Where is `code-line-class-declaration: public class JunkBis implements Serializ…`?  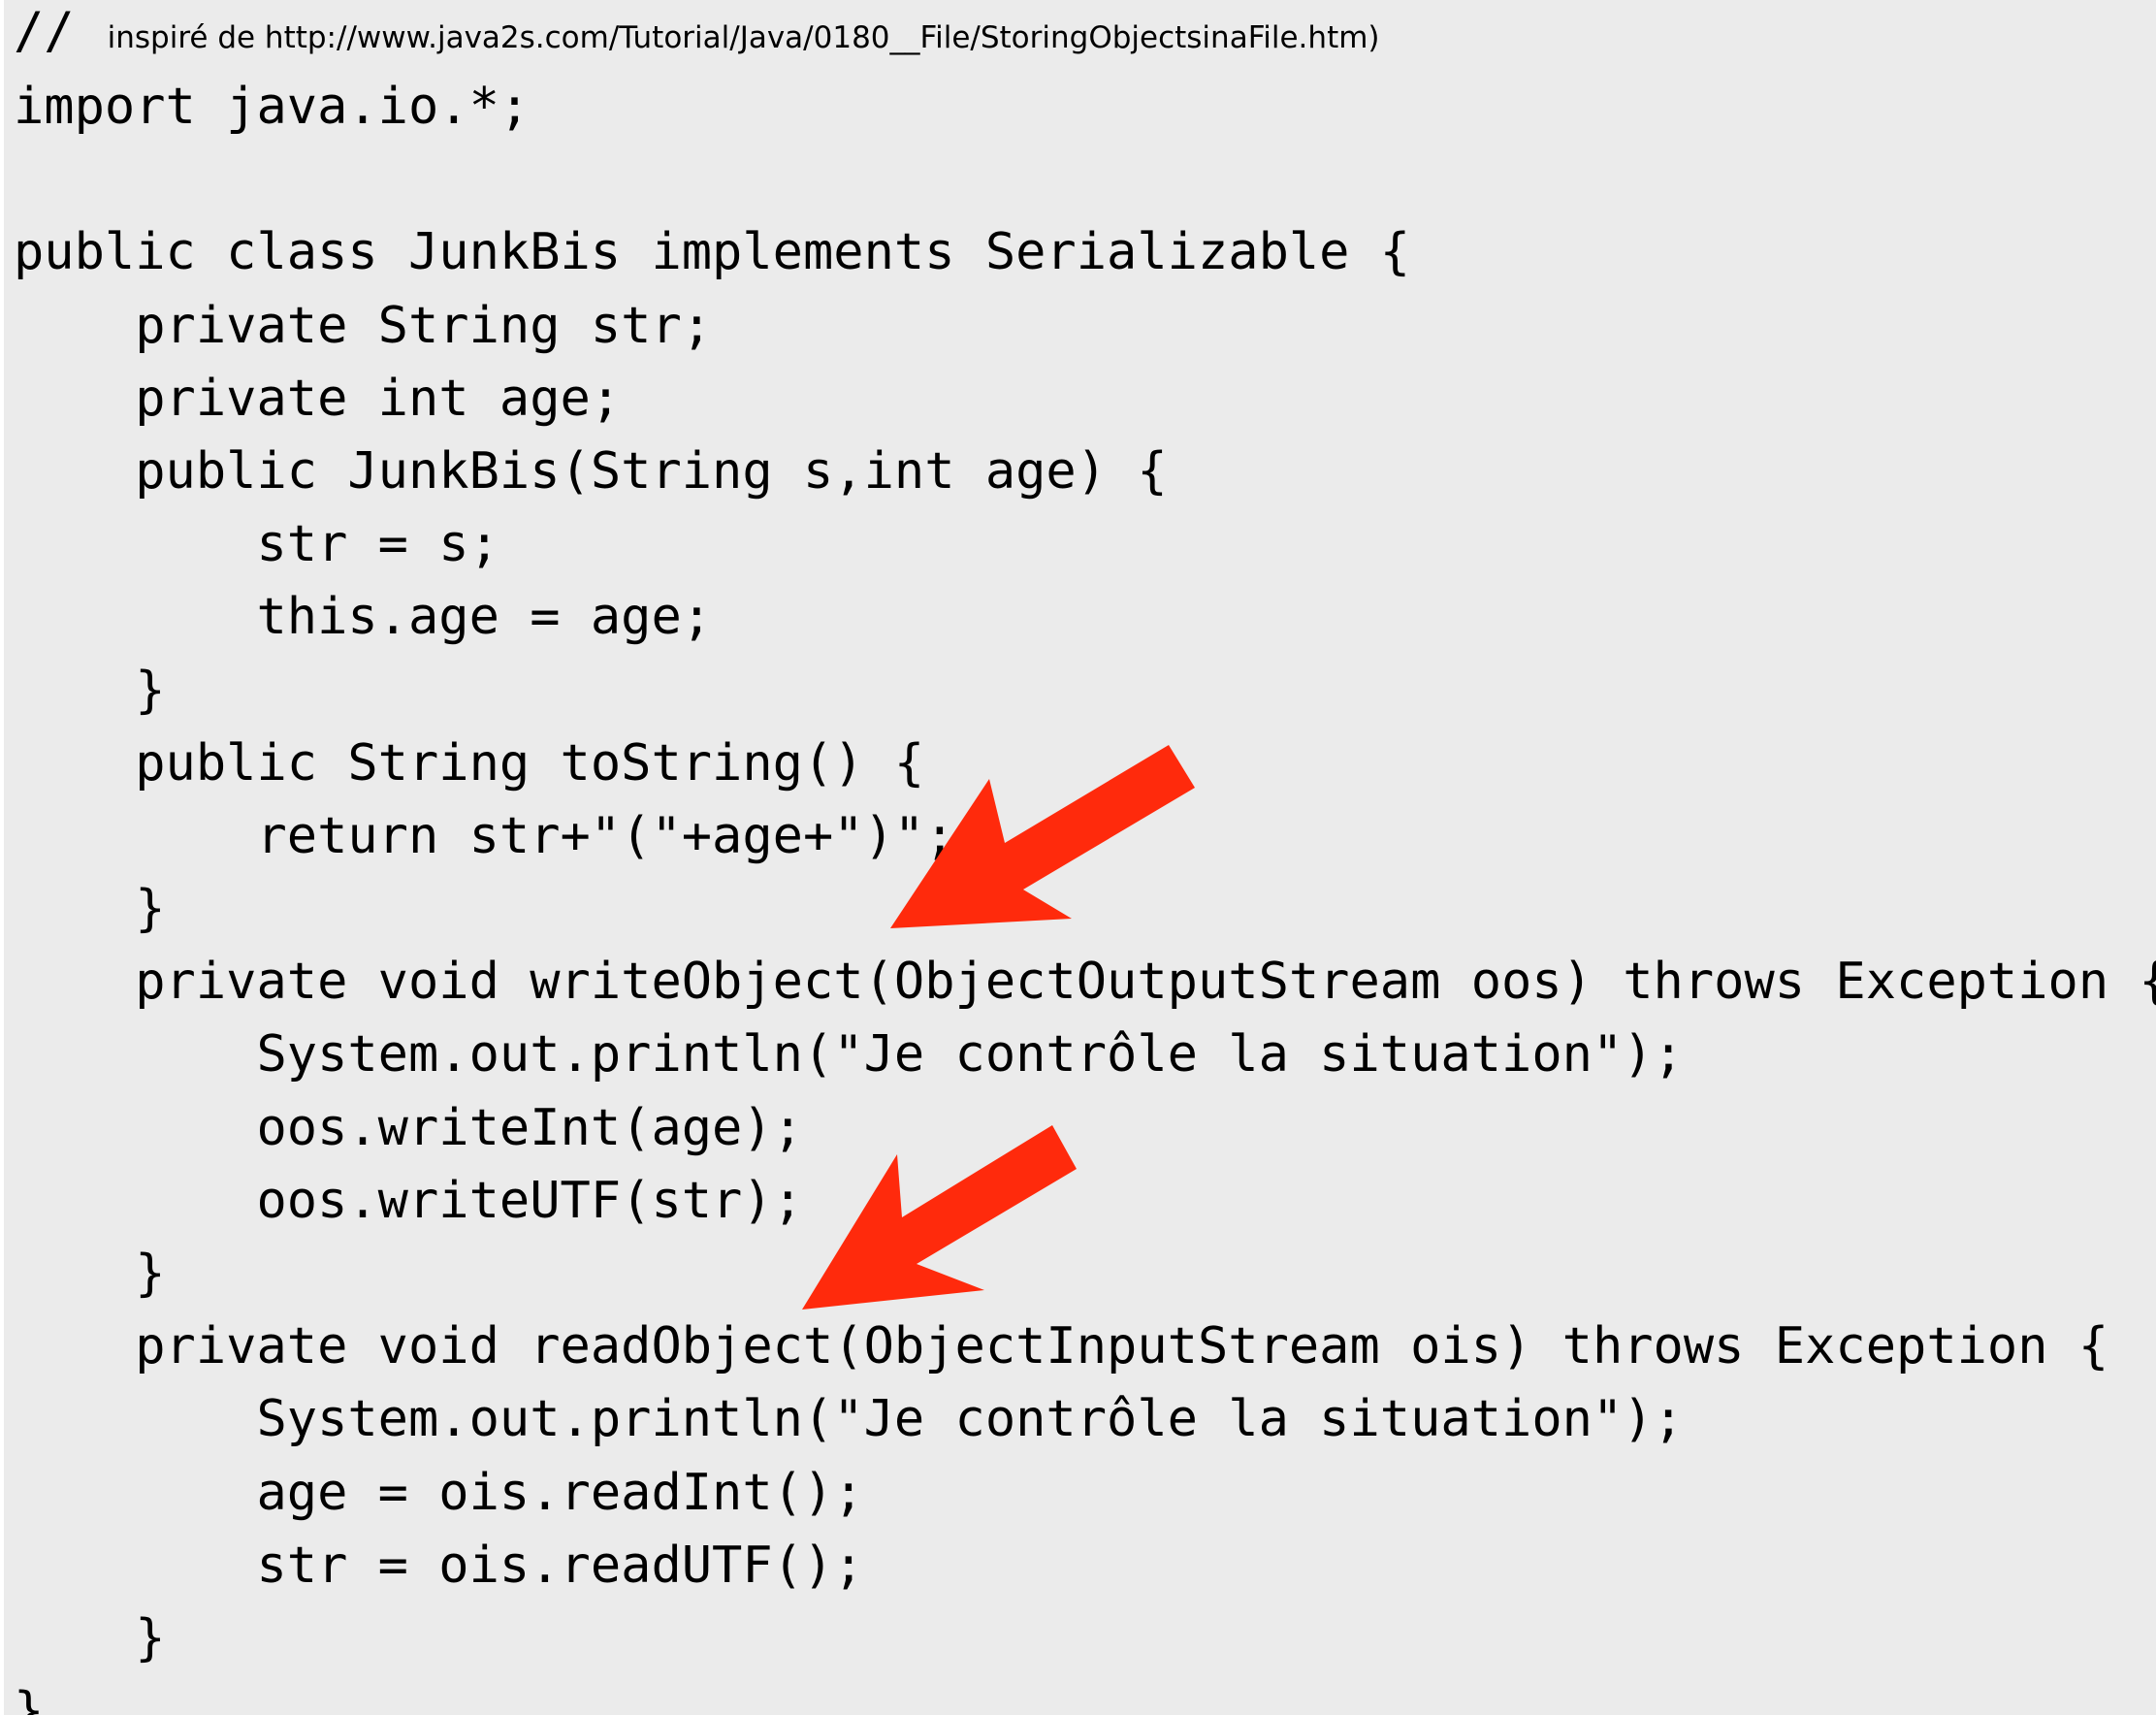
code-line-class-declaration: public class JunkBis implements Serializ… is located at coordinates (712, 252).